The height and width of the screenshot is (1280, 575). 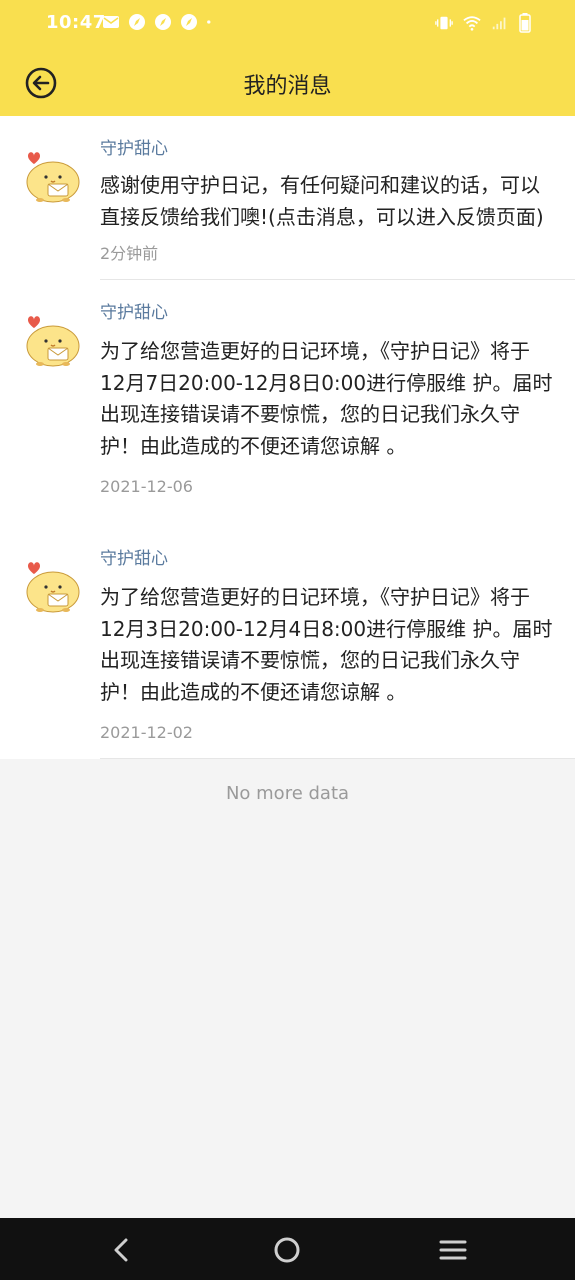 I want to click on status-right-icons, so click(x=483, y=23).